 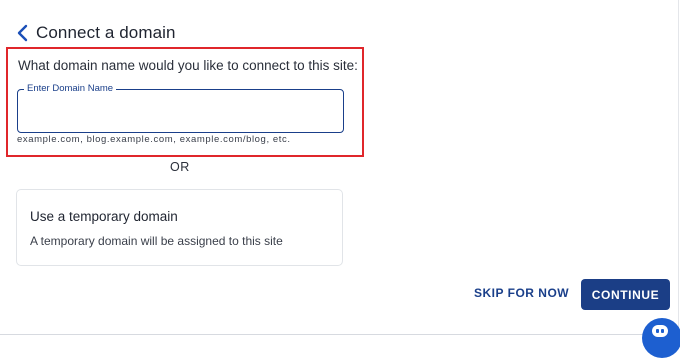 I want to click on domain-field: Enter Domain Name, so click(x=180, y=107).